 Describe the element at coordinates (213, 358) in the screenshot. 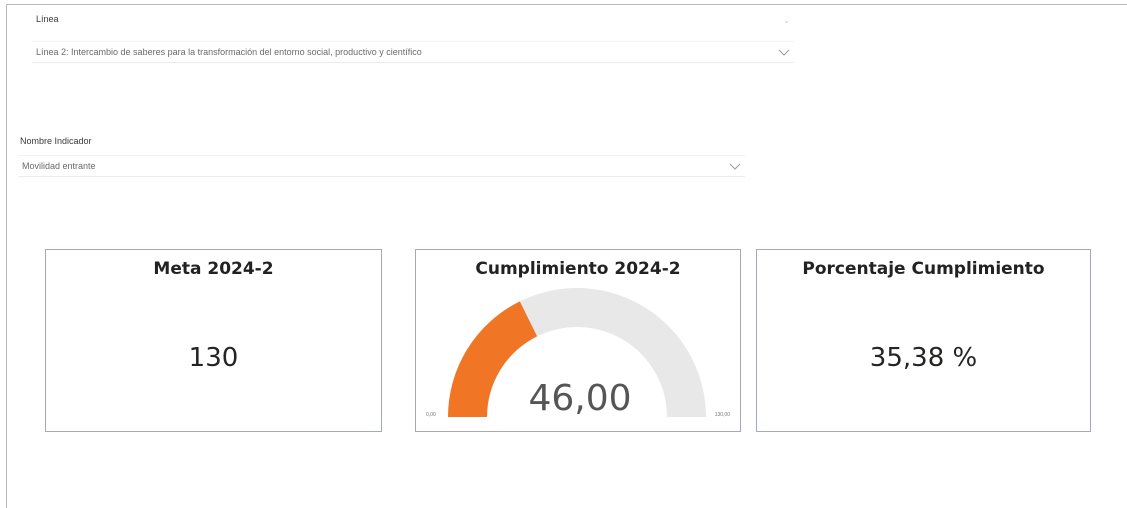

I see `meta-card-value: 130` at that location.